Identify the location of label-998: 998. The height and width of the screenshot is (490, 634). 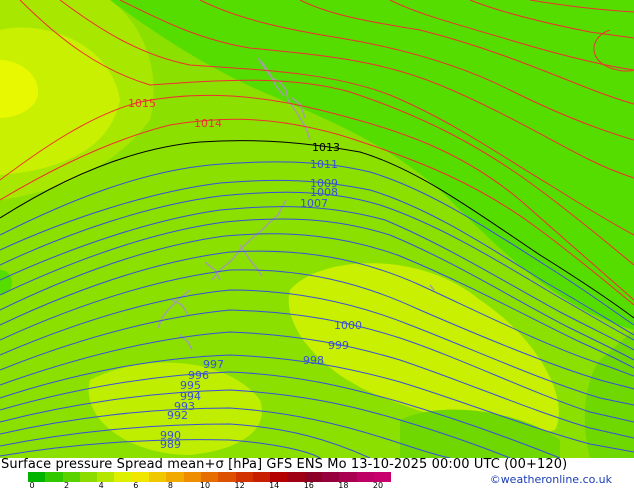
(313, 360).